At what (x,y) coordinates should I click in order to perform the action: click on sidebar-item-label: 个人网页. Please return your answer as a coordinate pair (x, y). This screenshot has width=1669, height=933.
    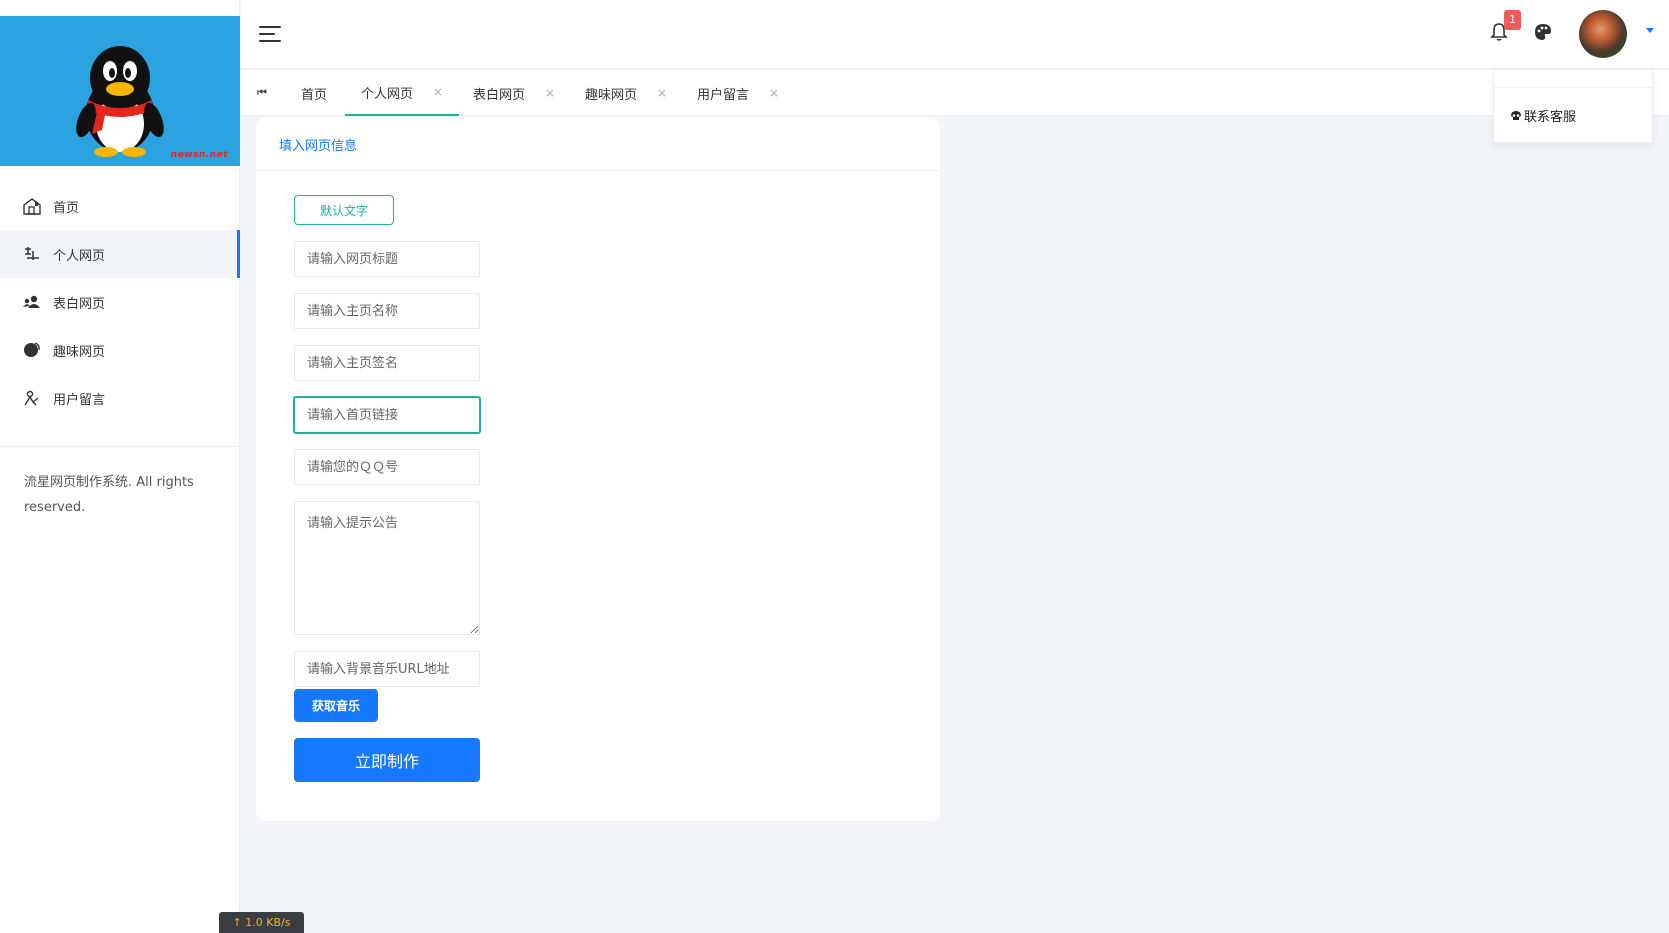
    Looking at the image, I should click on (79, 256).